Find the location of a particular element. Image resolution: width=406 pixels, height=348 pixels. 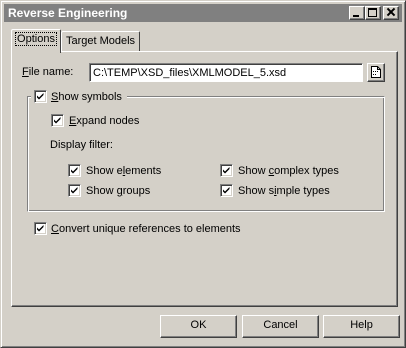

maximize-icon is located at coordinates (372, 12).